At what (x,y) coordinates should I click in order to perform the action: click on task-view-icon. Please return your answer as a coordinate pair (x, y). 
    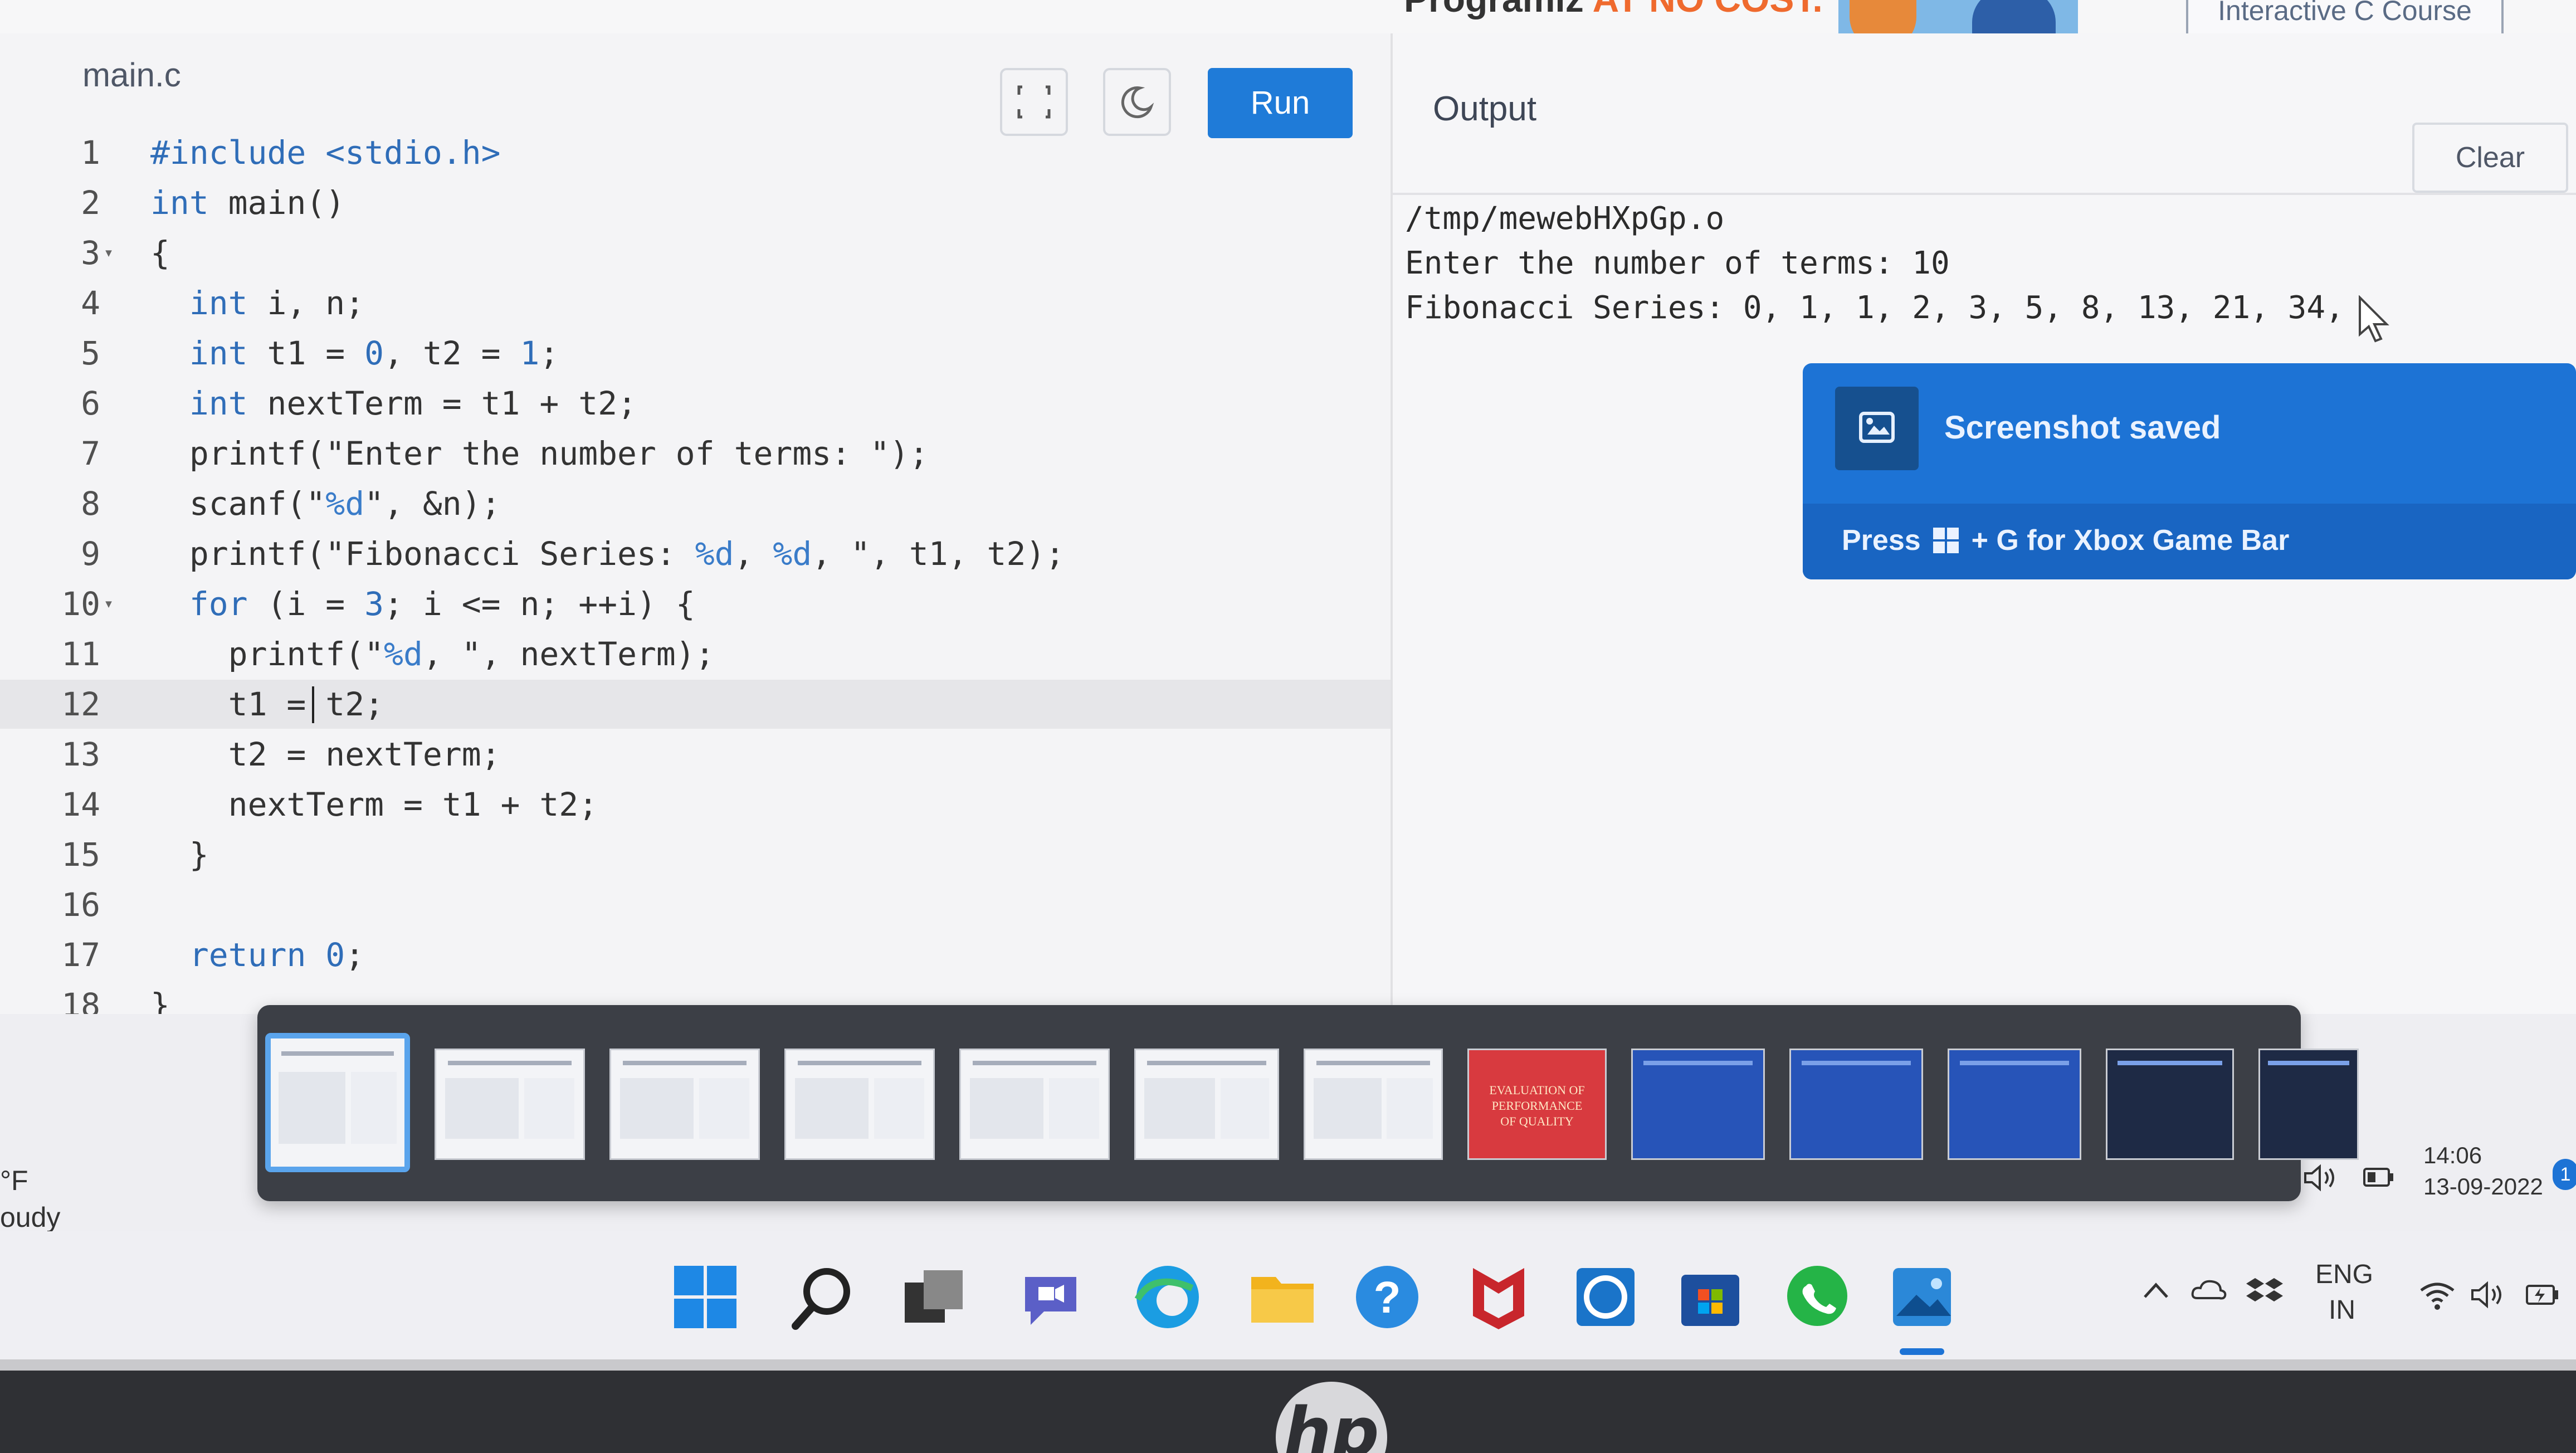
    Looking at the image, I should click on (933, 1297).